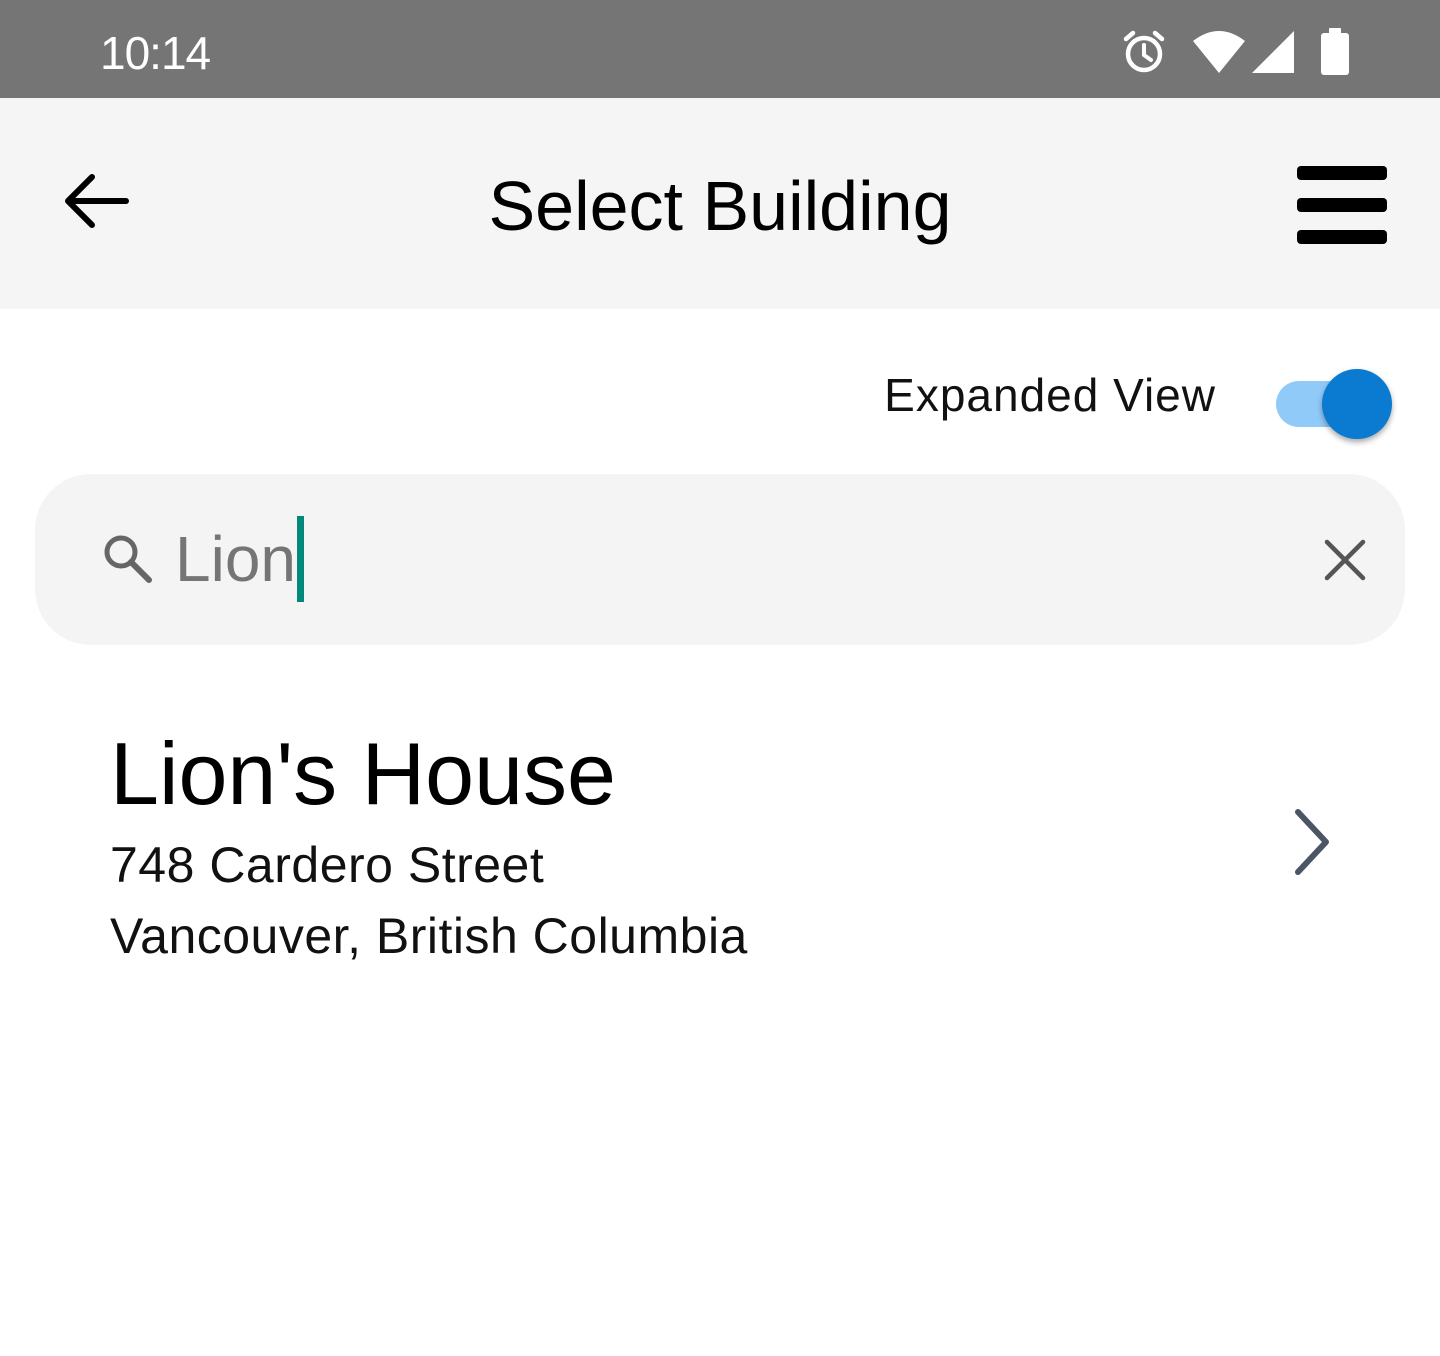 Image resolution: width=1440 pixels, height=1356 pixels. I want to click on battery-icon, so click(1335, 52).